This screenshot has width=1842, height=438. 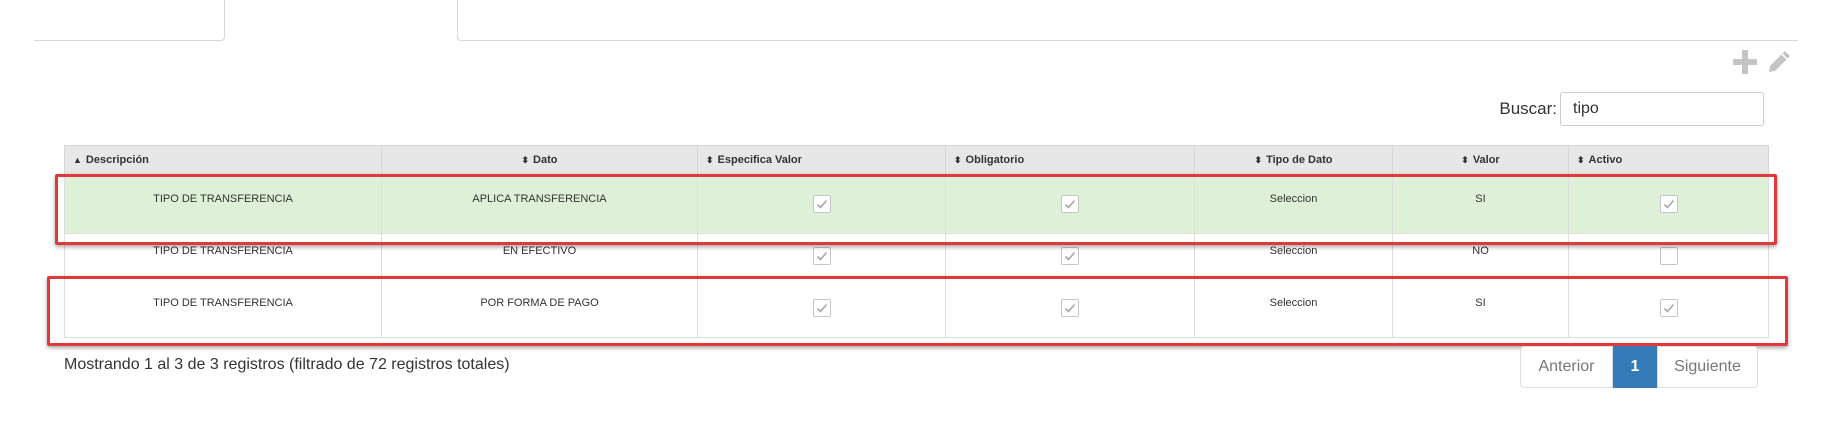 I want to click on next-page-button: Siguiente, so click(x=1707, y=367).